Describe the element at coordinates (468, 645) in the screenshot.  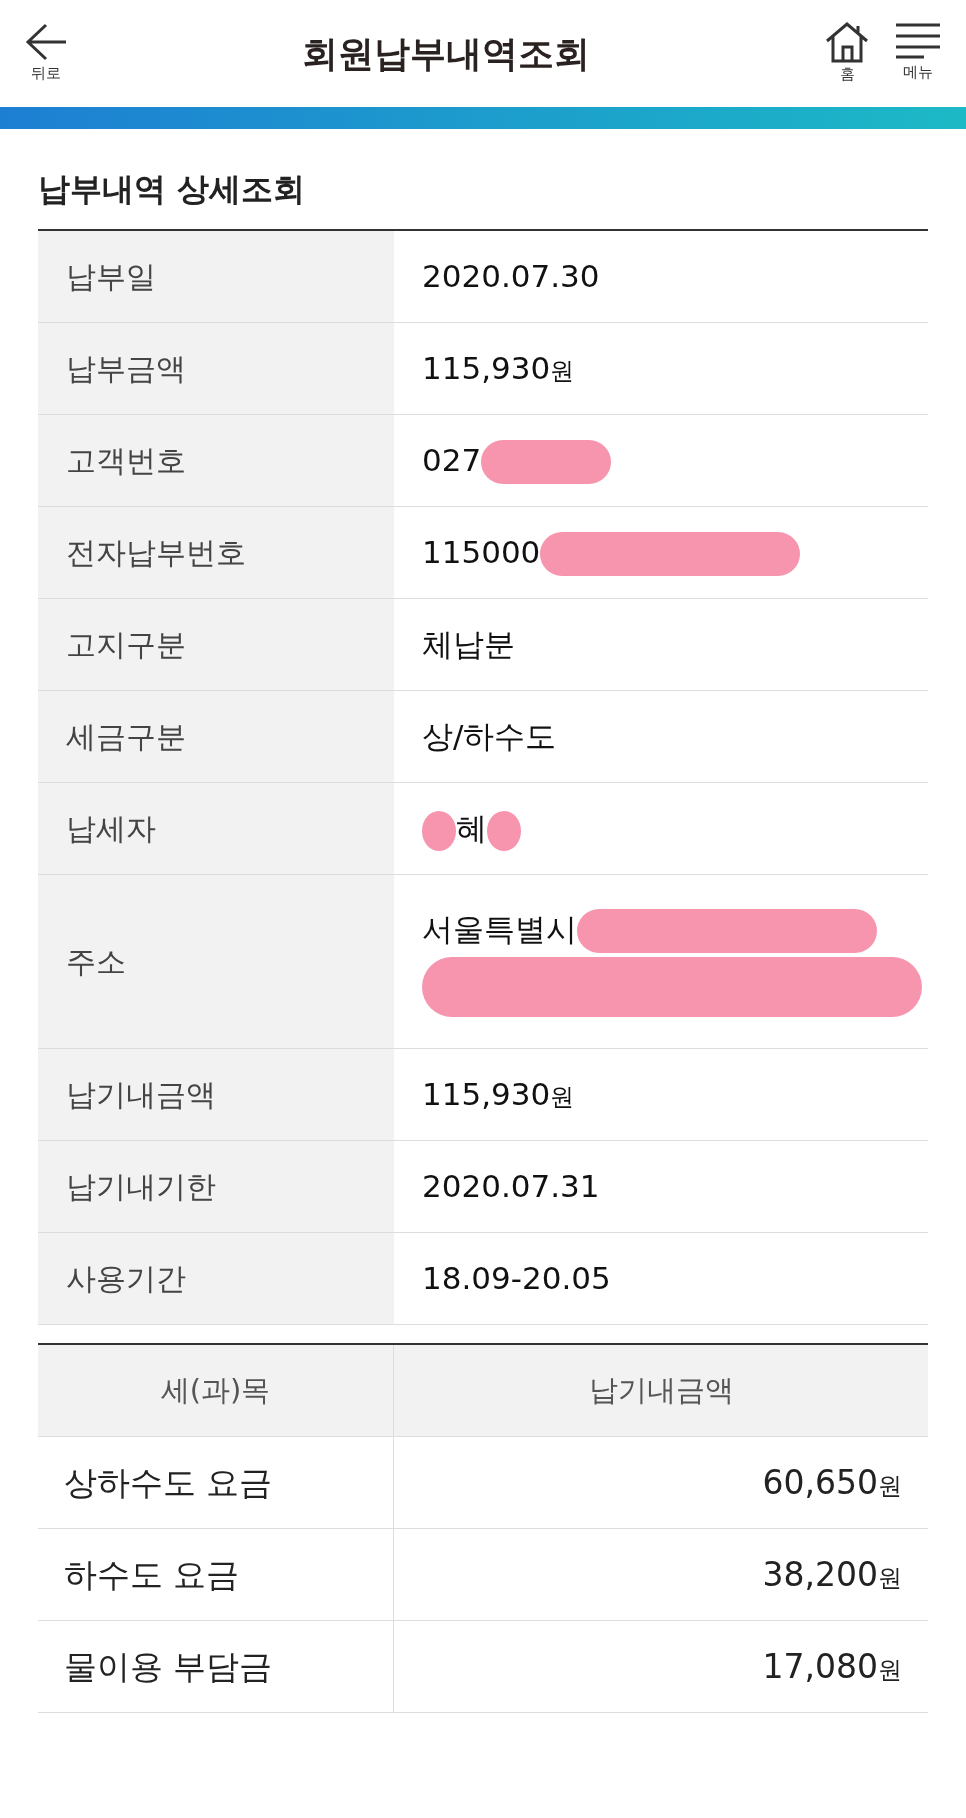
I see `field-value: 체납분` at that location.